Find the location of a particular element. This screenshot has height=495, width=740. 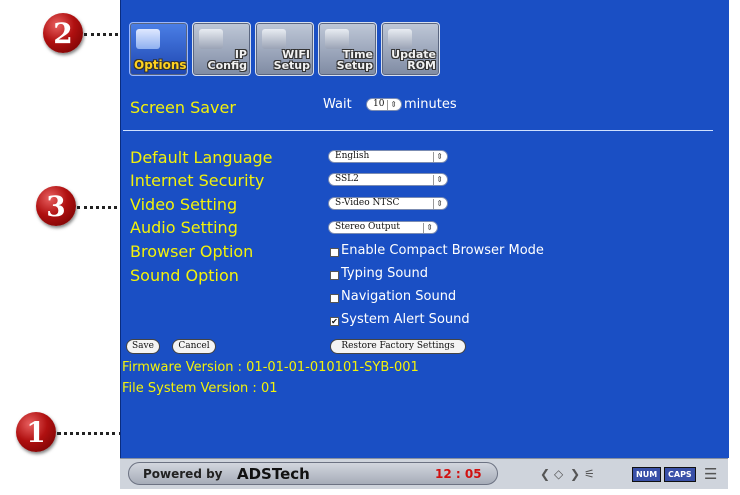

select-value: SSL2 is located at coordinates (347, 179).